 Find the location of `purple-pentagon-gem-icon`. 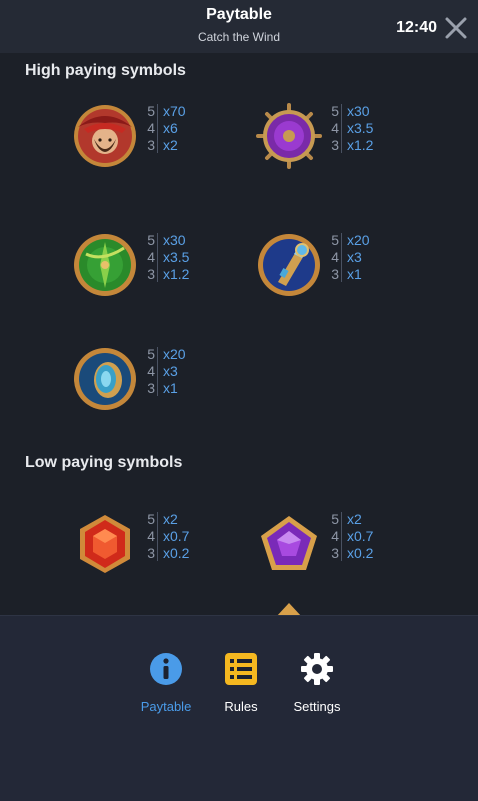

purple-pentagon-gem-icon is located at coordinates (289, 543).